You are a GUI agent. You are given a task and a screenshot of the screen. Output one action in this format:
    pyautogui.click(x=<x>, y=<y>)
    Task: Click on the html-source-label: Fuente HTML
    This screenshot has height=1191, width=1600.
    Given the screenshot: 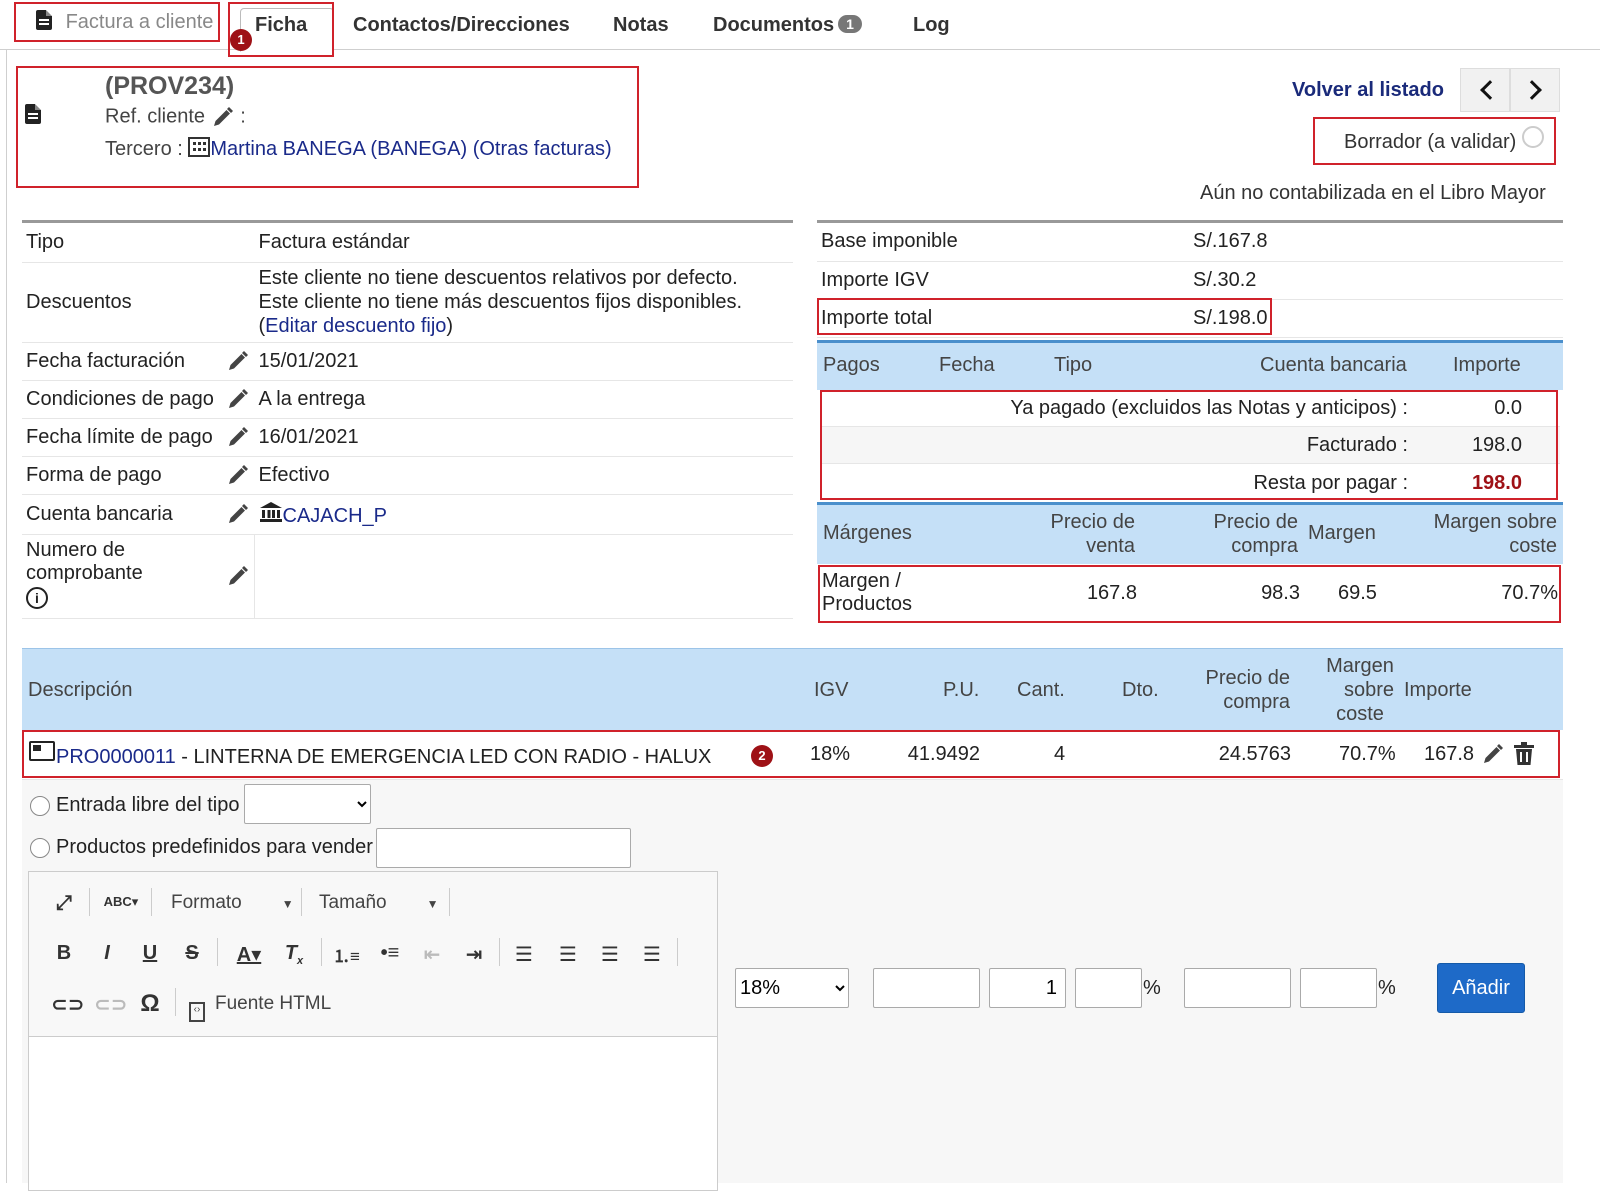 What is the action you would take?
    pyautogui.click(x=273, y=1003)
    